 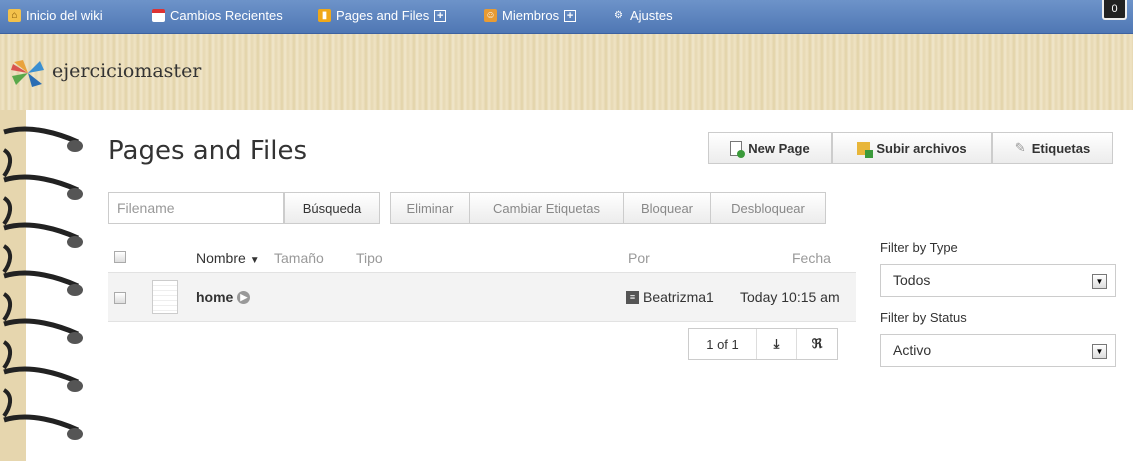 I want to click on pages-icon: ▮, so click(x=324, y=15).